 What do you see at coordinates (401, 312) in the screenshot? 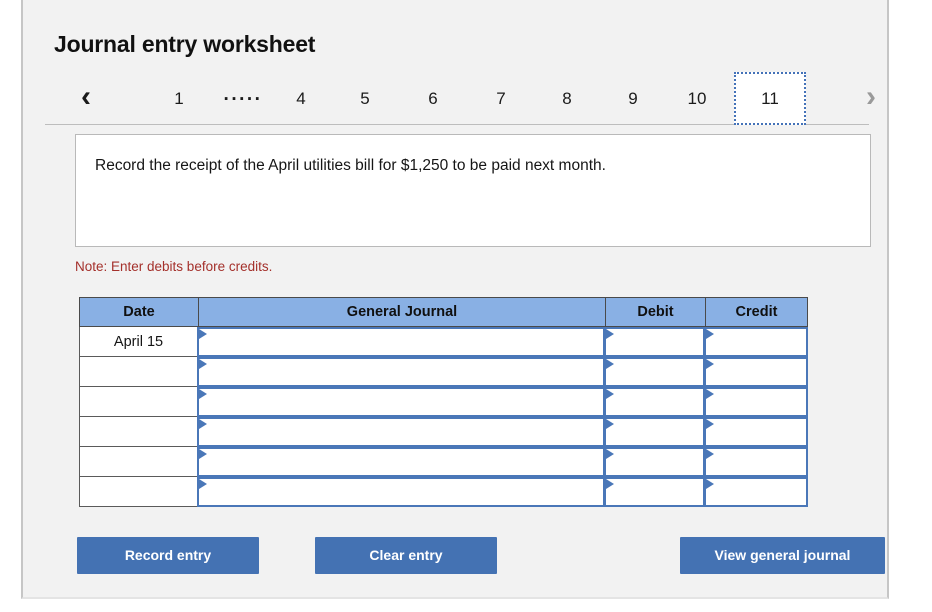
I see `column-header-general-journal: General Journal` at bounding box center [401, 312].